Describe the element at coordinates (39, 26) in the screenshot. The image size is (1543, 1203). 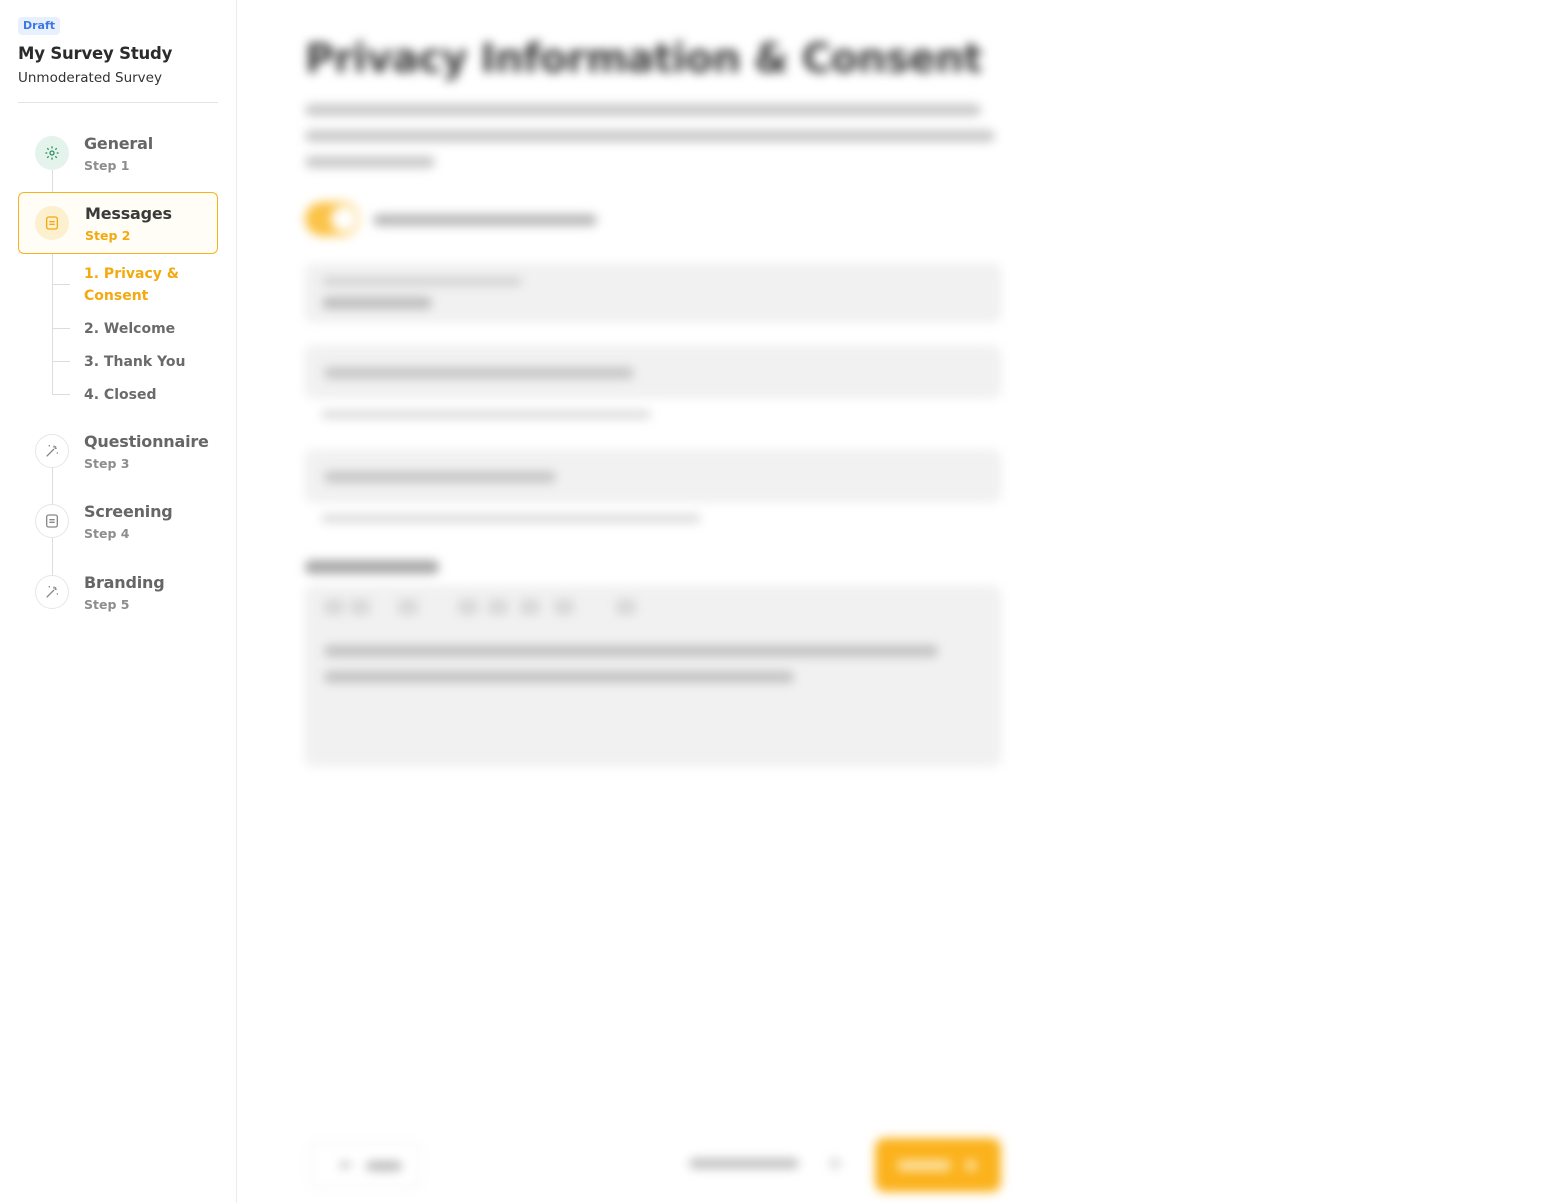
I see `status-badge: Draft` at that location.